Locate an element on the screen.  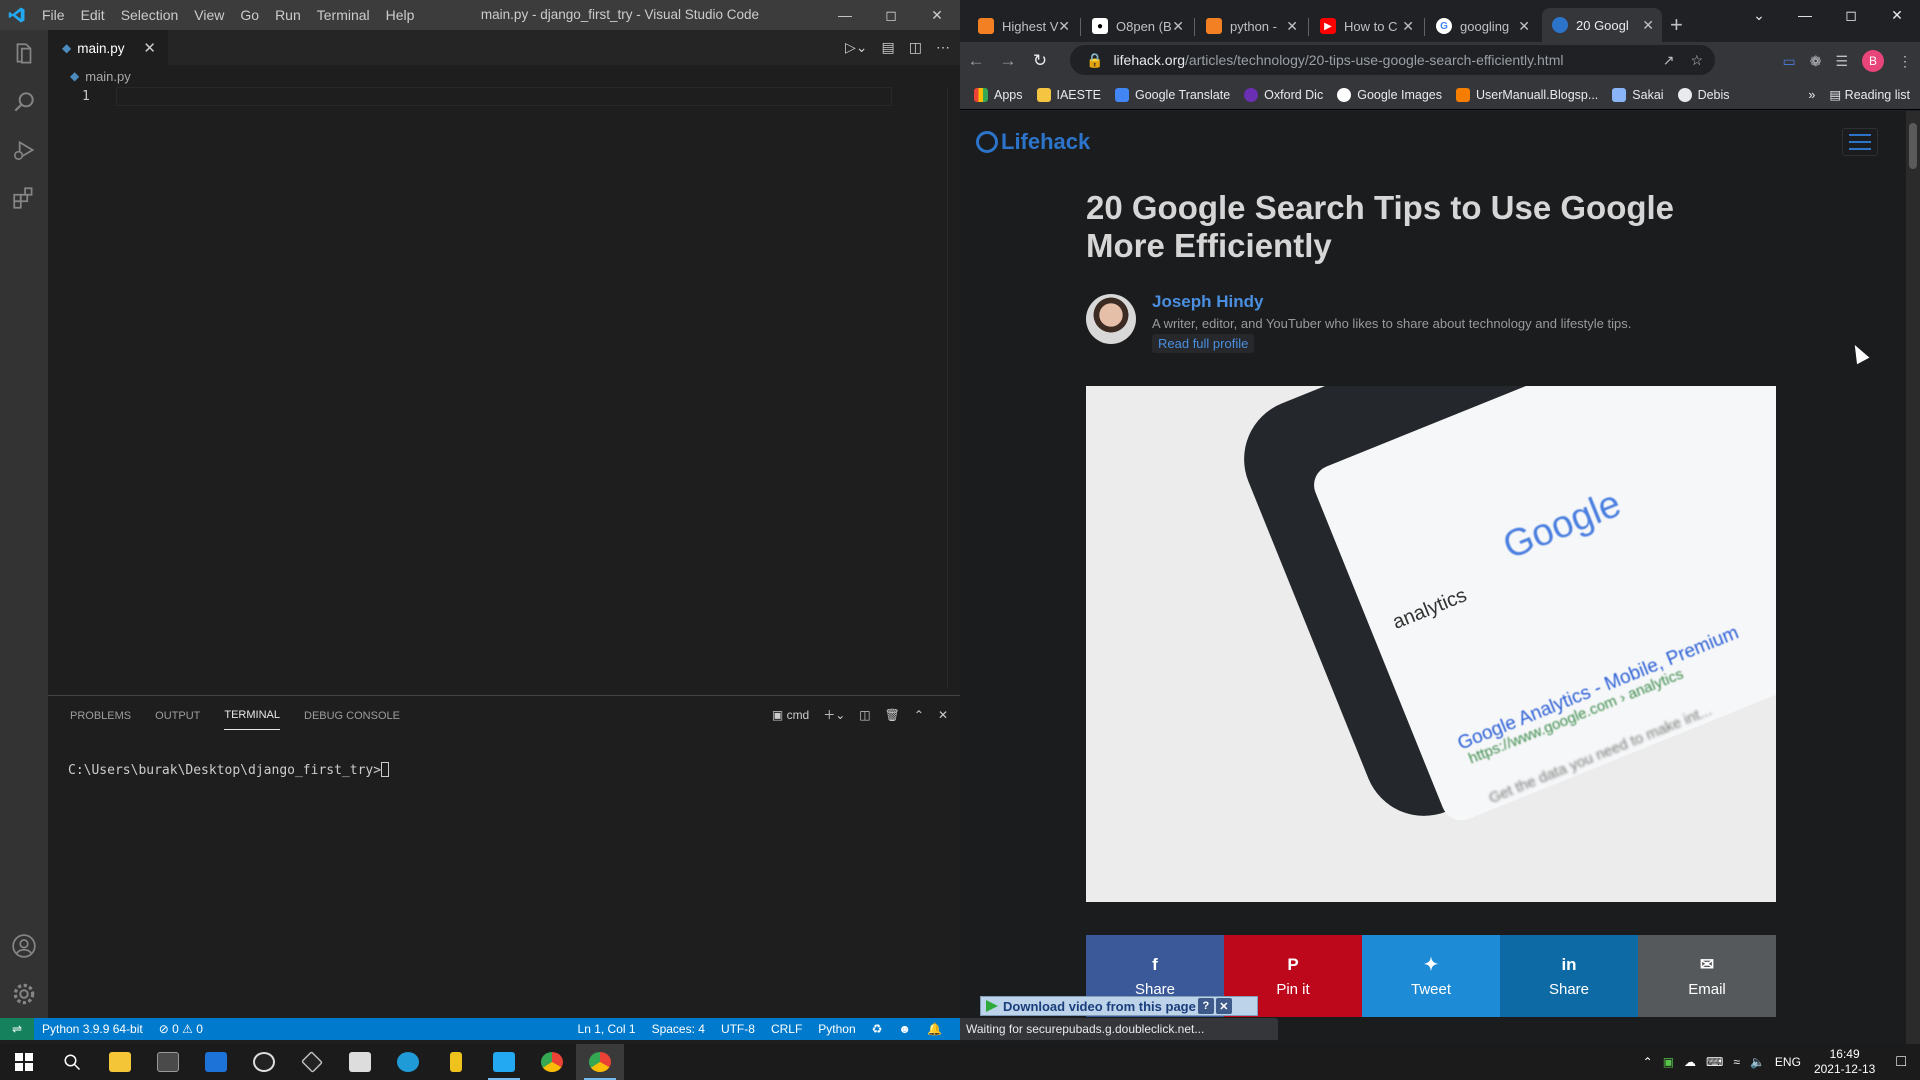
tab-output: OUTPUT is located at coordinates (177, 715).